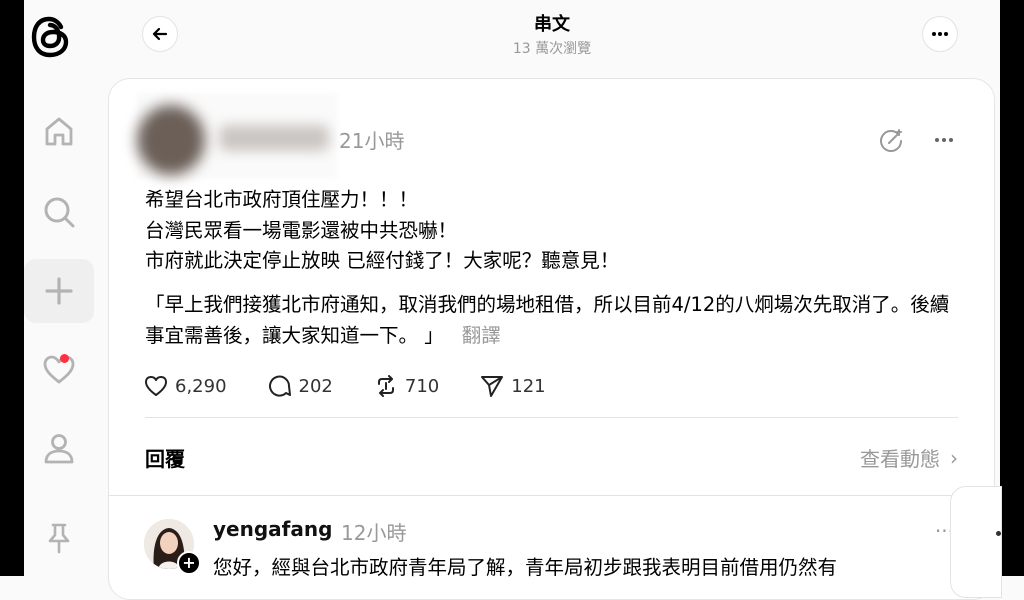 This screenshot has height=600, width=1024. Describe the element at coordinates (51, 37) in the screenshot. I see `threads-logo-icon` at that location.